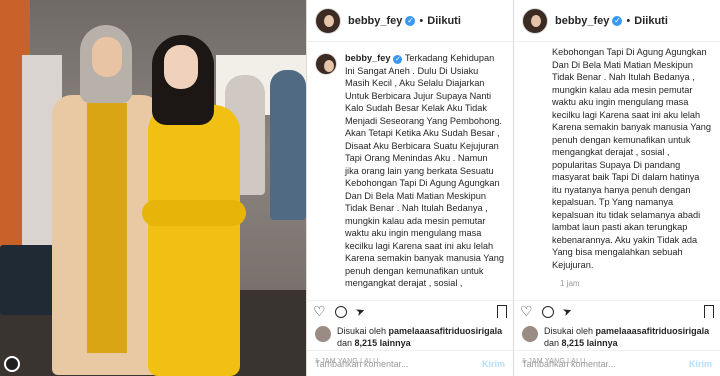 The height and width of the screenshot is (376, 720). Describe the element at coordinates (412, 70) in the screenshot. I see `caption-line: Ini Sangat Aneh . Dulu Di Usiaku` at that location.